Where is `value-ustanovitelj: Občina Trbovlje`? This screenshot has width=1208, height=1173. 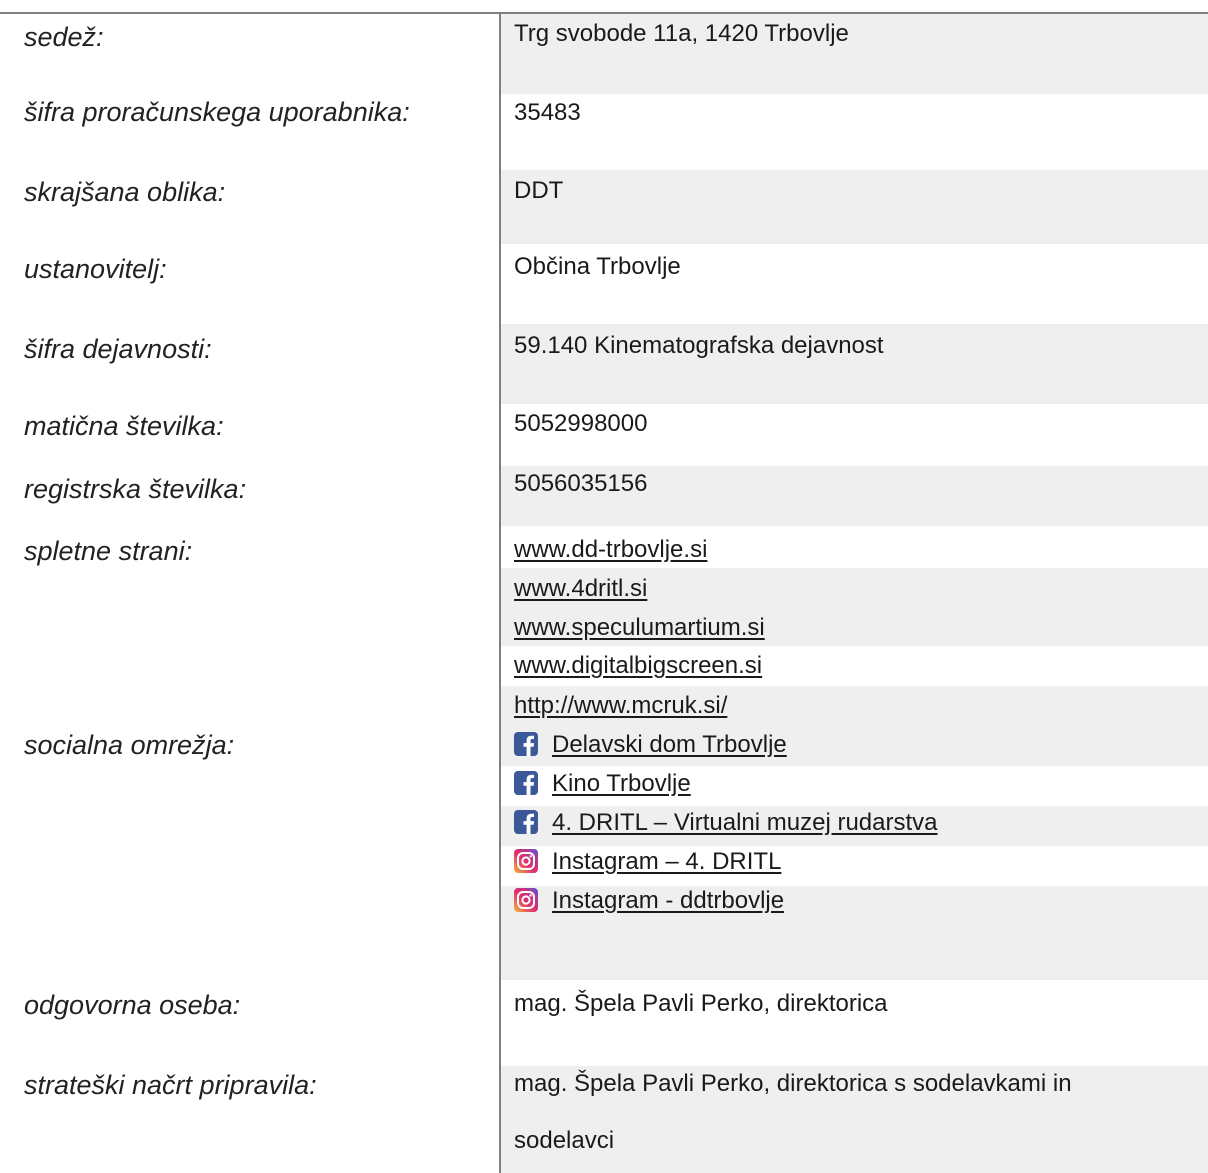 value-ustanovitelj: Občina Trbovlje is located at coordinates (597, 266).